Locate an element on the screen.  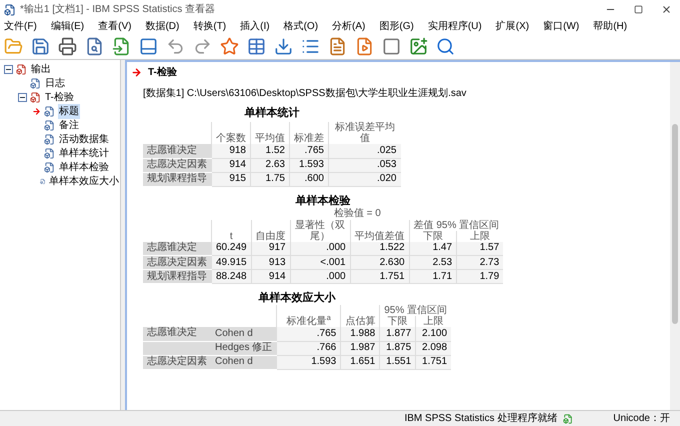
outline-item: 单样本统计 is located at coordinates (84, 153).